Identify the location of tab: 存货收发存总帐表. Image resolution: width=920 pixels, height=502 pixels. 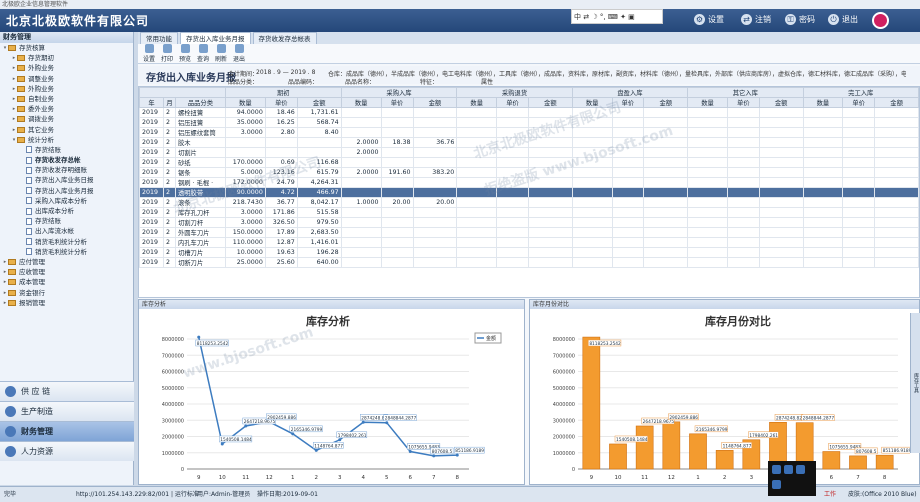
(284, 38).